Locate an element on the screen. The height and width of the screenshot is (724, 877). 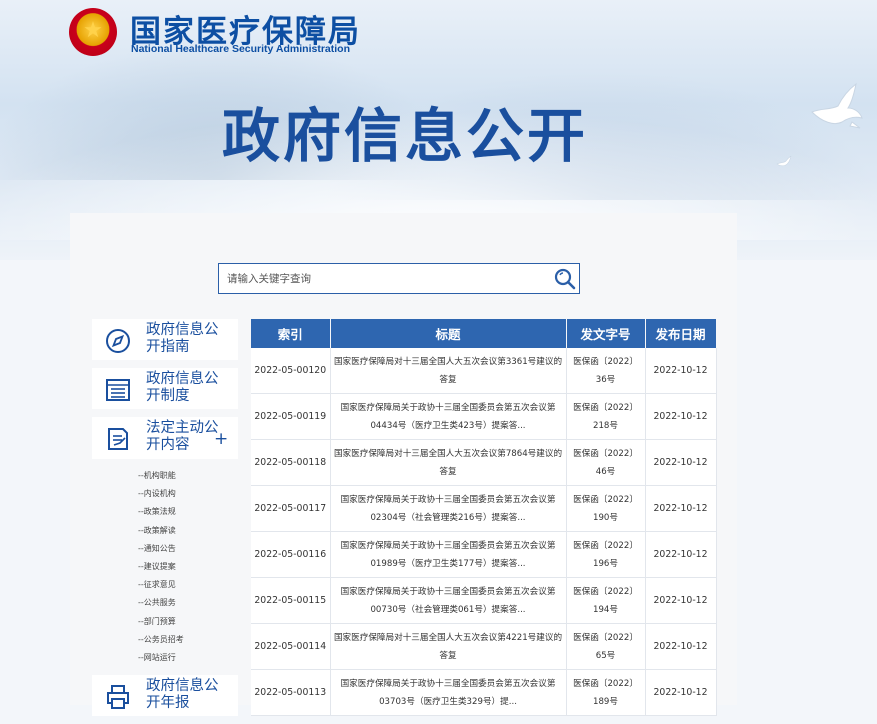
sidebar-item-annual-report: 政府信息公开年报 is located at coordinates (165, 696).